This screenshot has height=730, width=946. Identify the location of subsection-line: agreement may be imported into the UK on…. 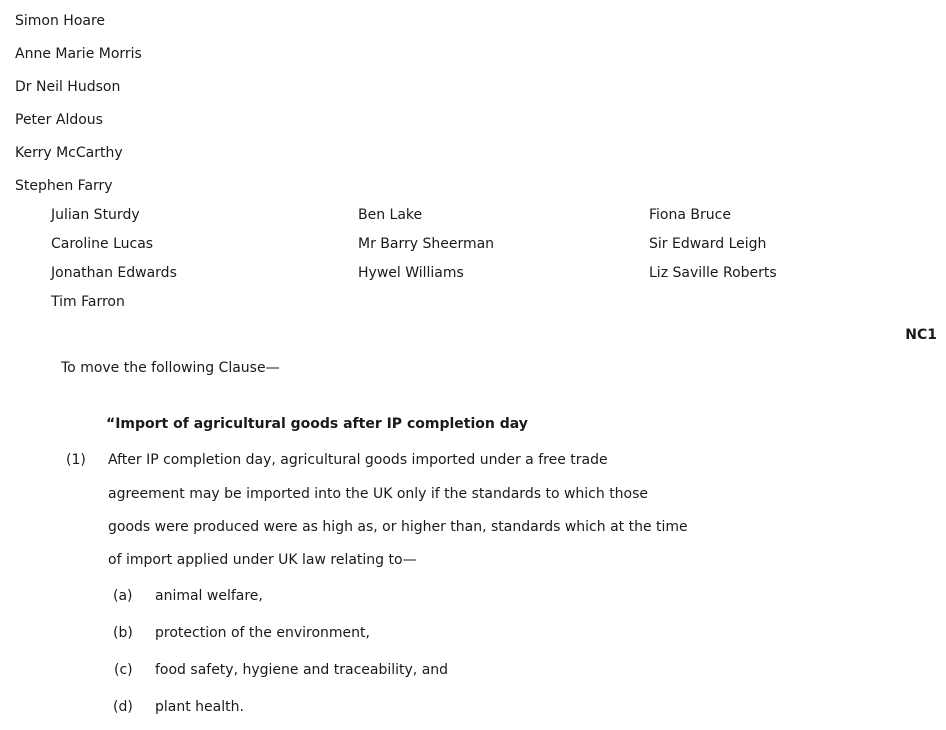
(378, 494).